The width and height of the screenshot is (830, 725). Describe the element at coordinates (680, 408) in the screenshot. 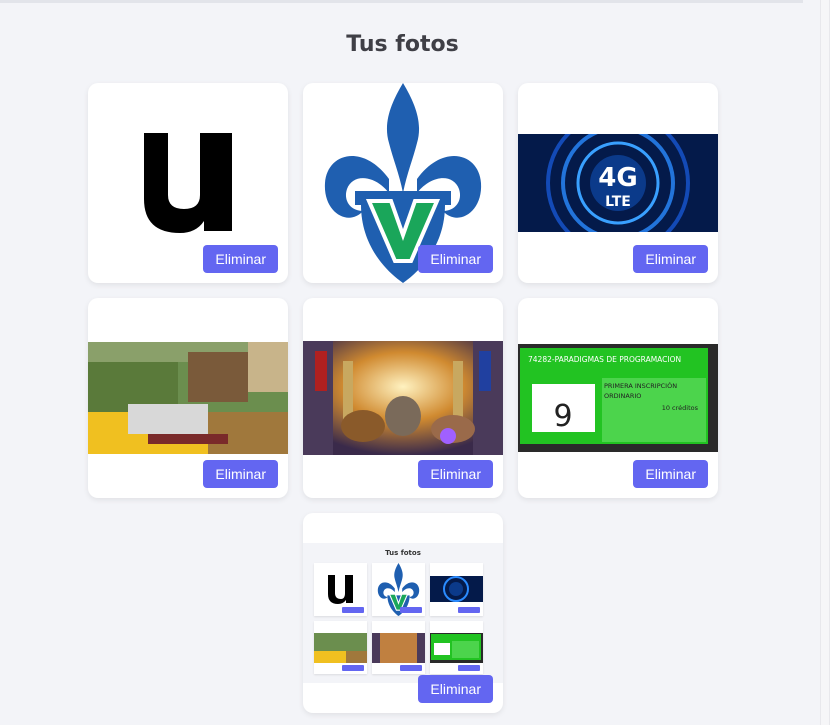

I see `svg-text: 10 créditos` at that location.